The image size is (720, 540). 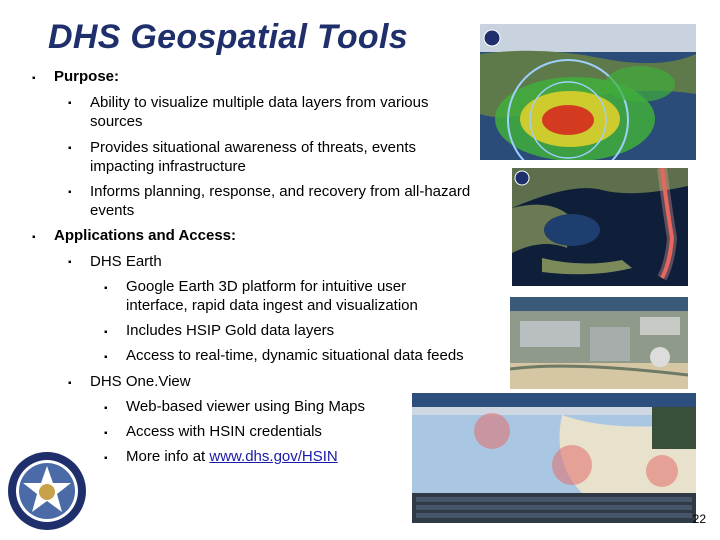 I want to click on purpose-heading: Purpose:, so click(x=87, y=76).